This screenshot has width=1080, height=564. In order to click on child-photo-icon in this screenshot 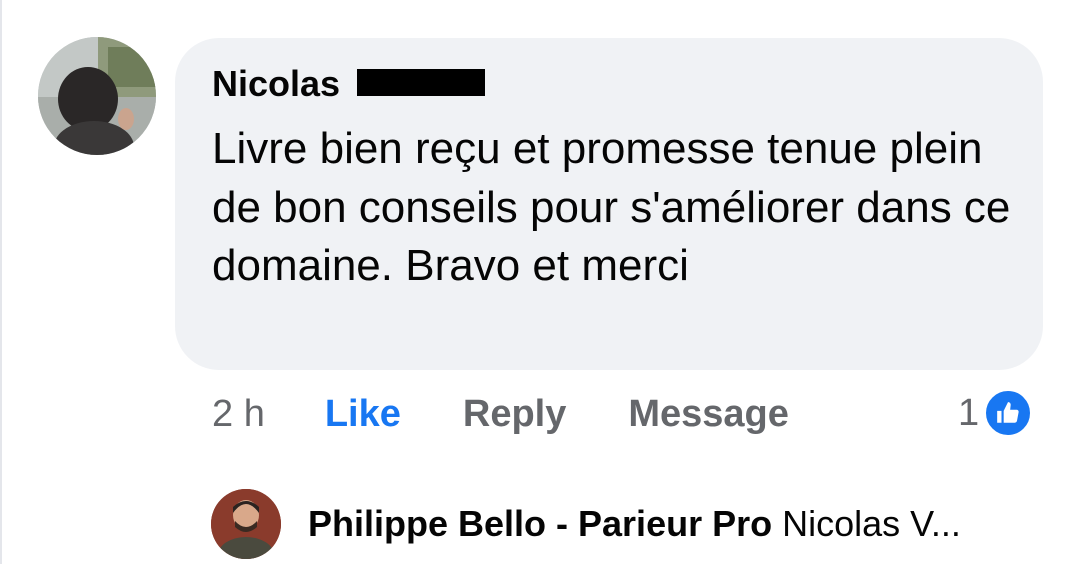, I will do `click(97, 96)`.